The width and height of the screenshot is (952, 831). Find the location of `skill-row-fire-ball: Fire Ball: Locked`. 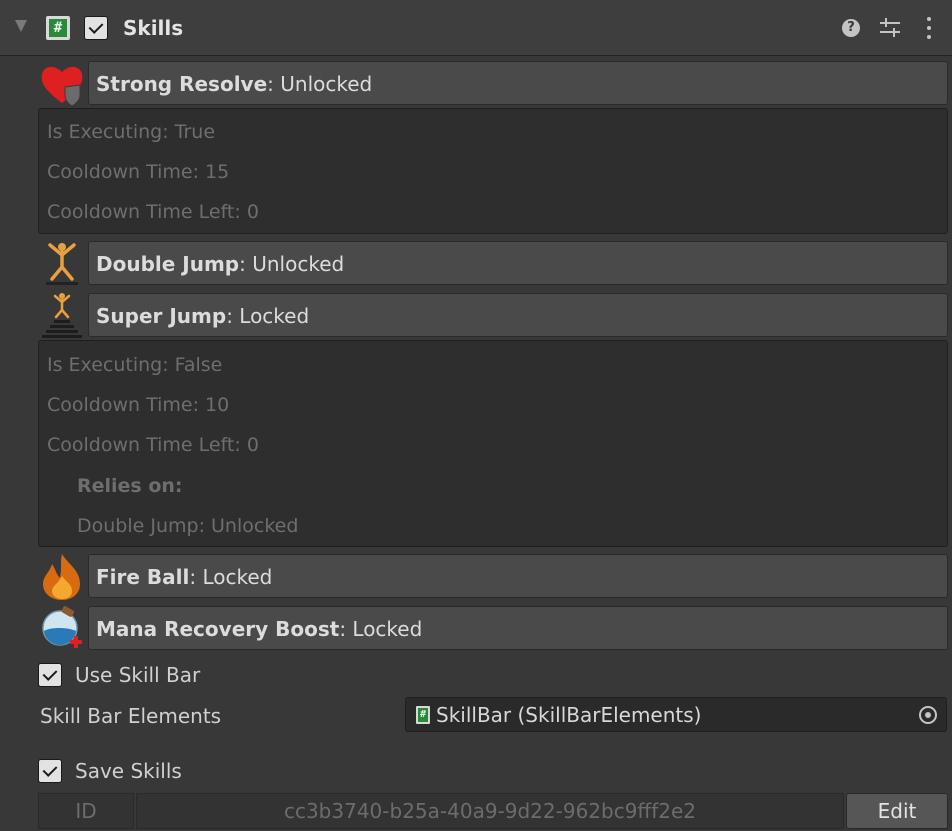

skill-row-fire-ball: Fire Ball: Locked is located at coordinates (493, 577).